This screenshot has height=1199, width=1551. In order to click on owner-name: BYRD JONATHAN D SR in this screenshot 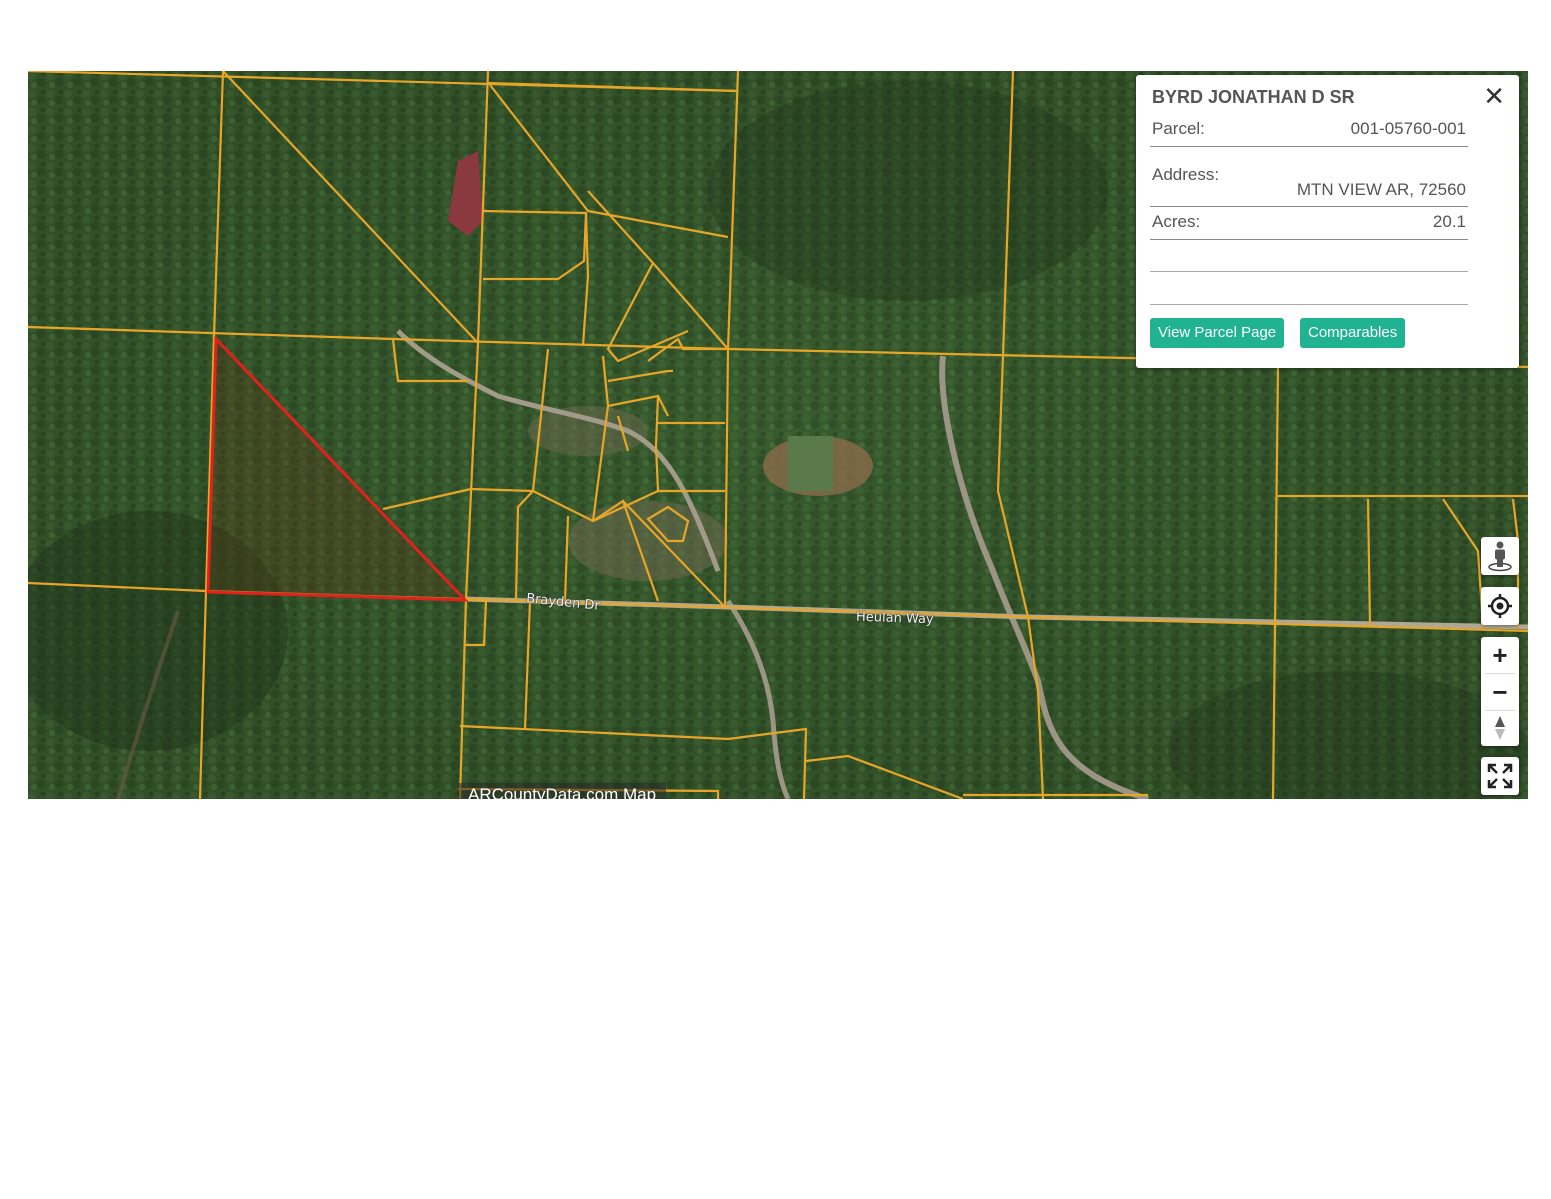, I will do `click(1253, 97)`.